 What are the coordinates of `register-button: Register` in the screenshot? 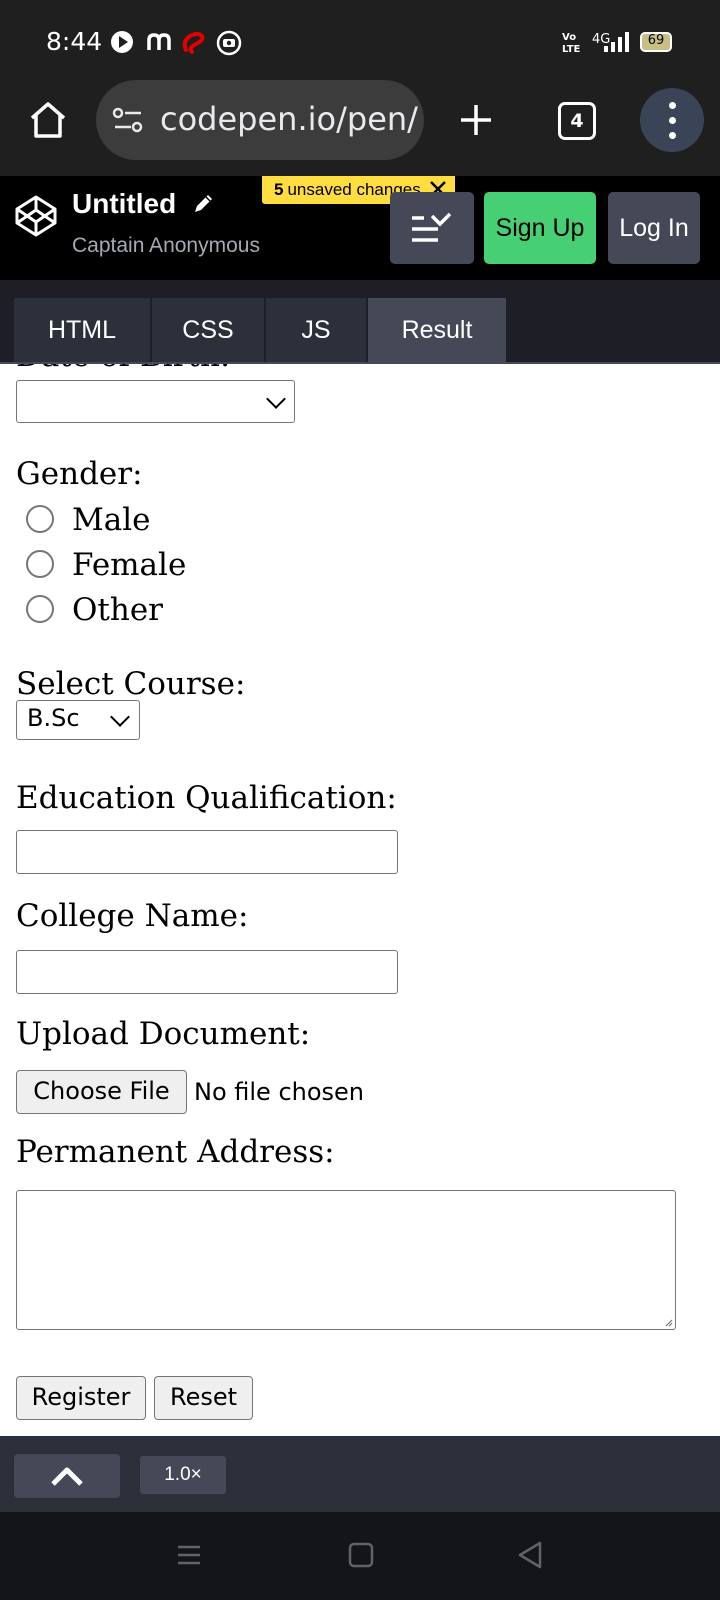 It's located at (81, 1398).